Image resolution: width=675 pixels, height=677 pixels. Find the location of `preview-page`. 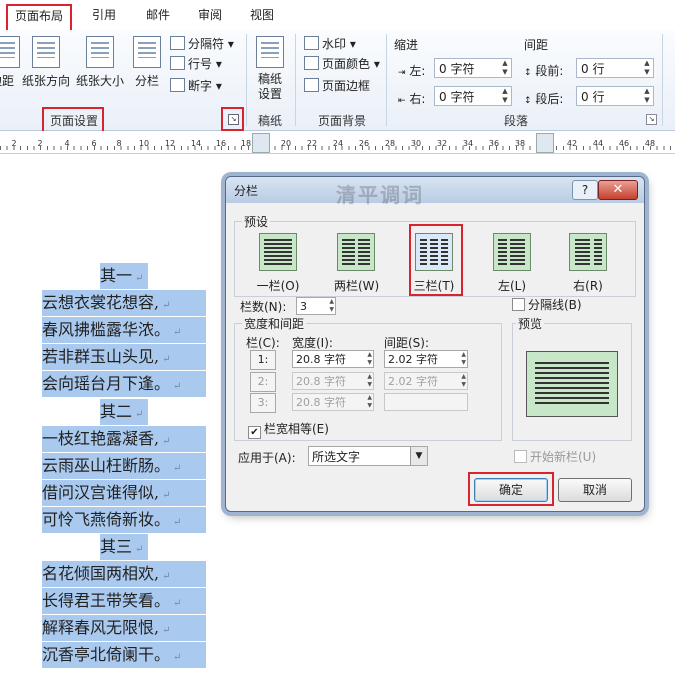

preview-page is located at coordinates (572, 384).